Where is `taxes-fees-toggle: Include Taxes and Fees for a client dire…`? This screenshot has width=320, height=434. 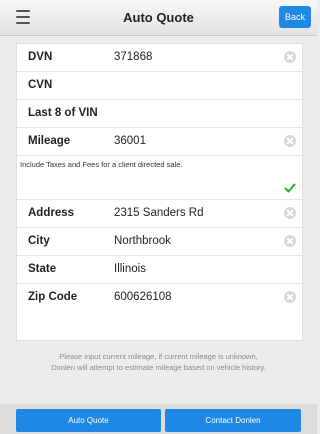 taxes-fees-toggle: Include Taxes and Fees for a client dire… is located at coordinates (159, 178).